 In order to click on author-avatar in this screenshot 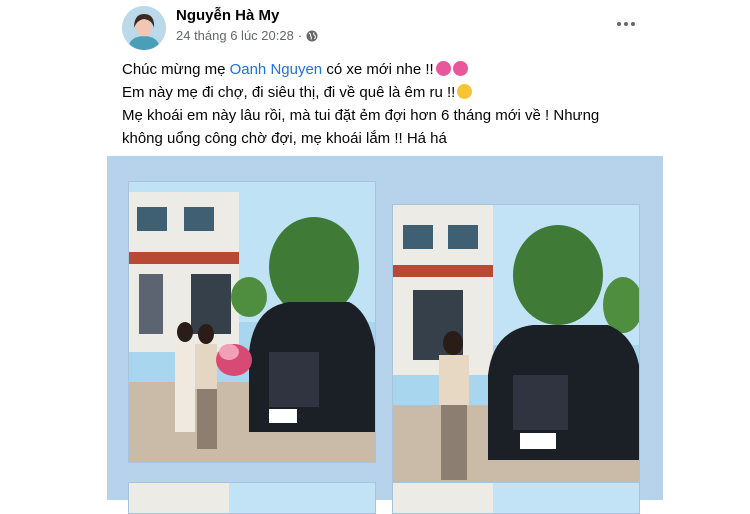, I will do `click(144, 28)`.